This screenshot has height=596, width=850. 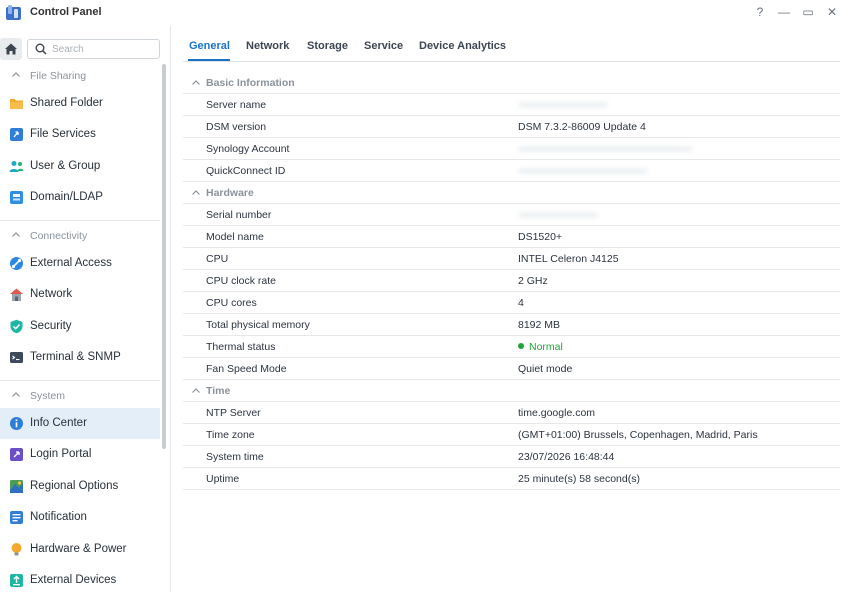 I want to click on sidebar-item-label: External Access, so click(x=71, y=263).